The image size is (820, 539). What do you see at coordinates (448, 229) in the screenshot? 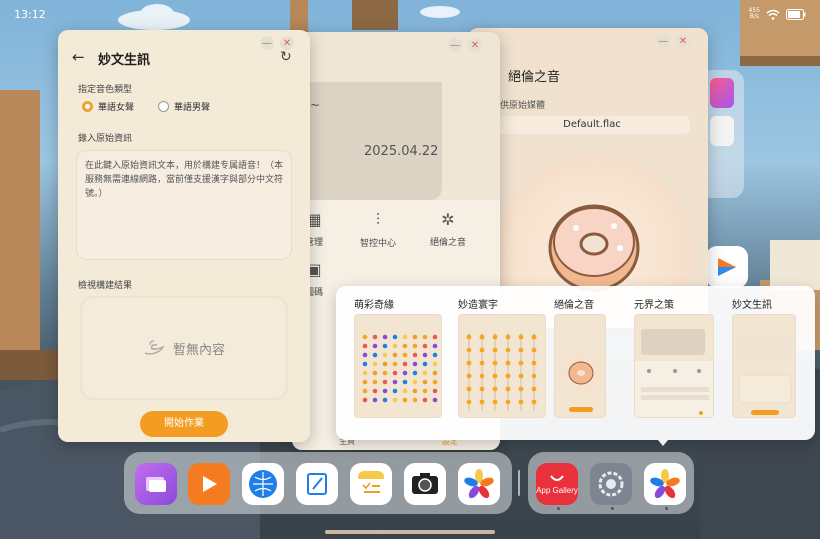
I see `func-sound: ✲ 絕倫之音` at bounding box center [448, 229].